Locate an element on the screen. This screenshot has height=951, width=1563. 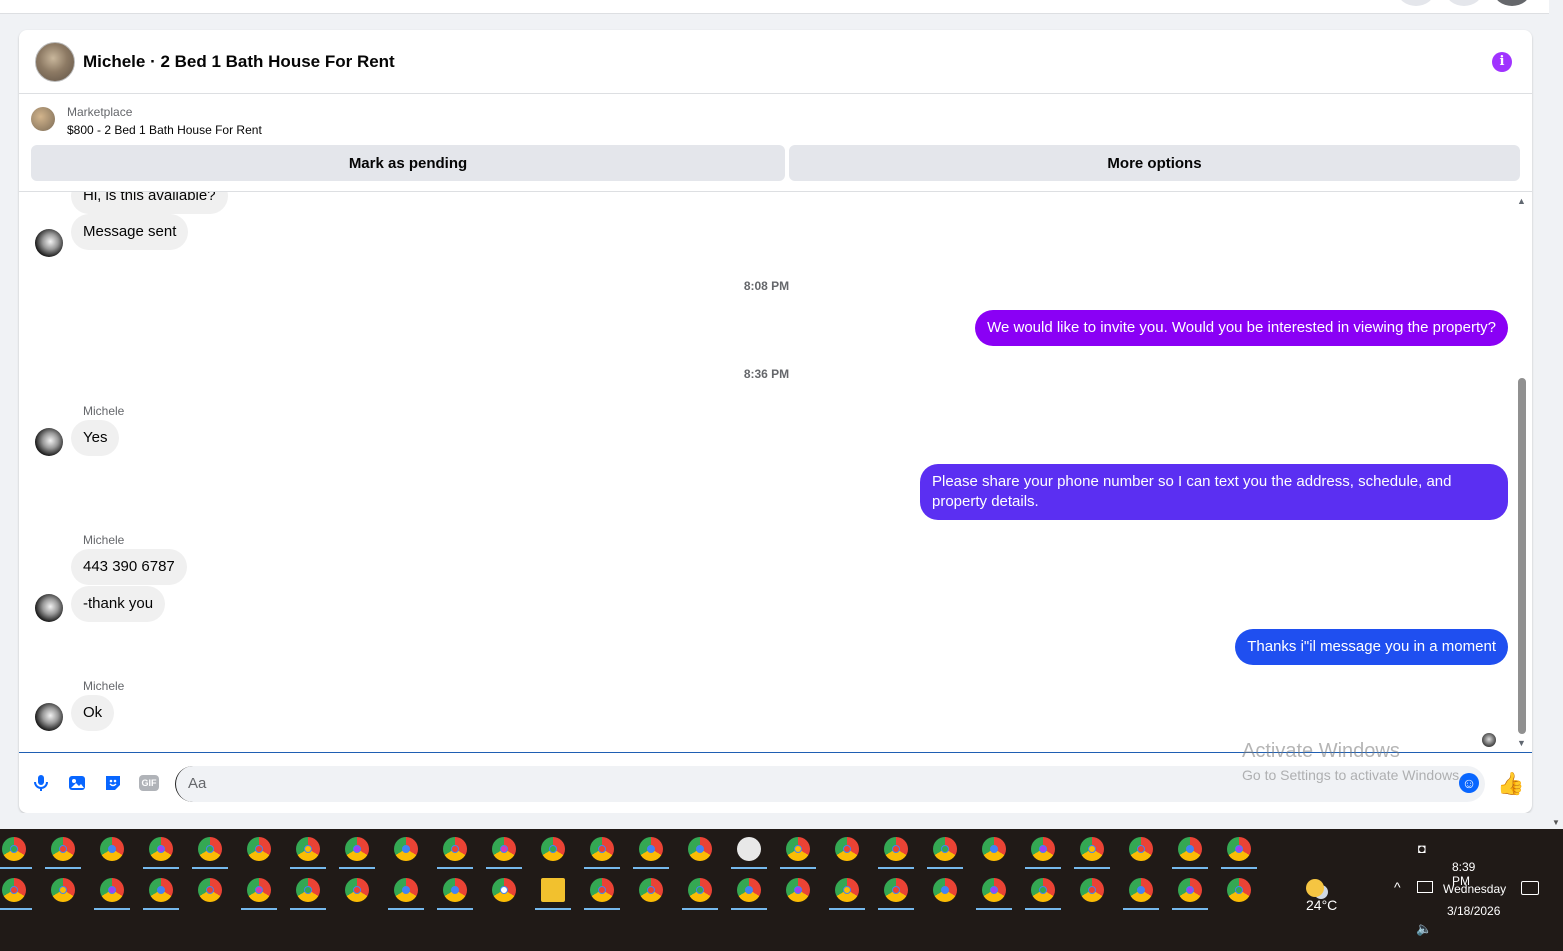
microphone-icon is located at coordinates (41, 783).